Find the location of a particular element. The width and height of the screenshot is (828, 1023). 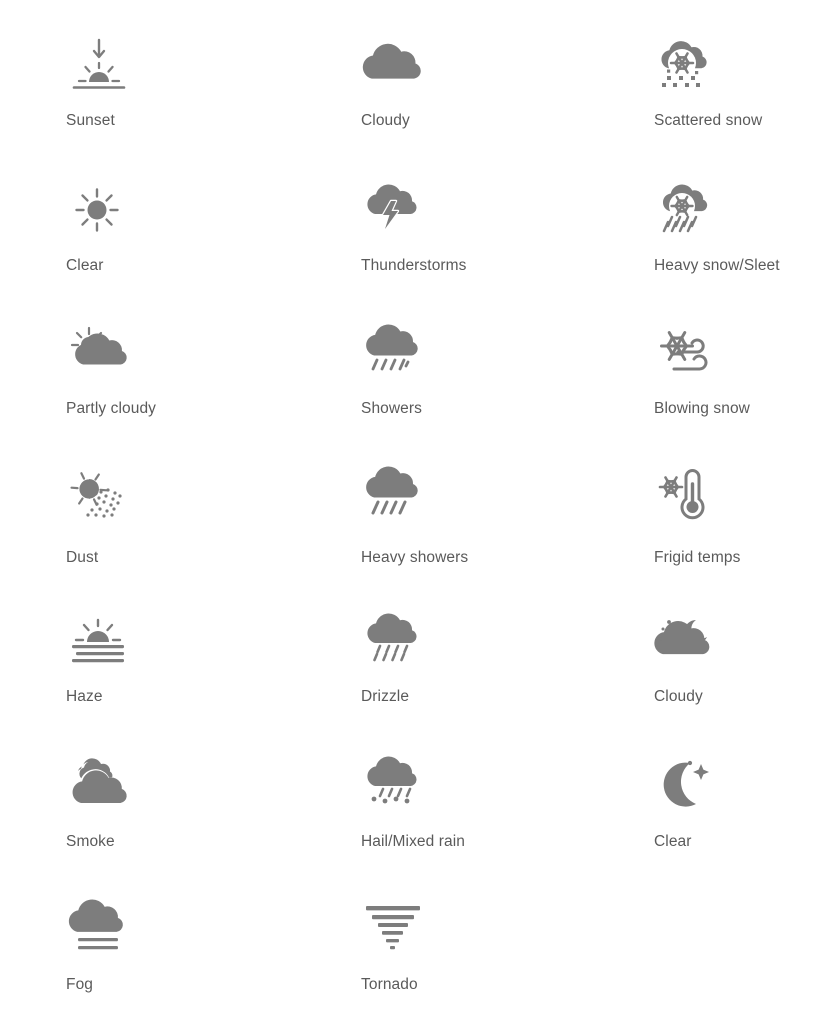

weather-icon-item-fog: Fog is located at coordinates (213, 951).